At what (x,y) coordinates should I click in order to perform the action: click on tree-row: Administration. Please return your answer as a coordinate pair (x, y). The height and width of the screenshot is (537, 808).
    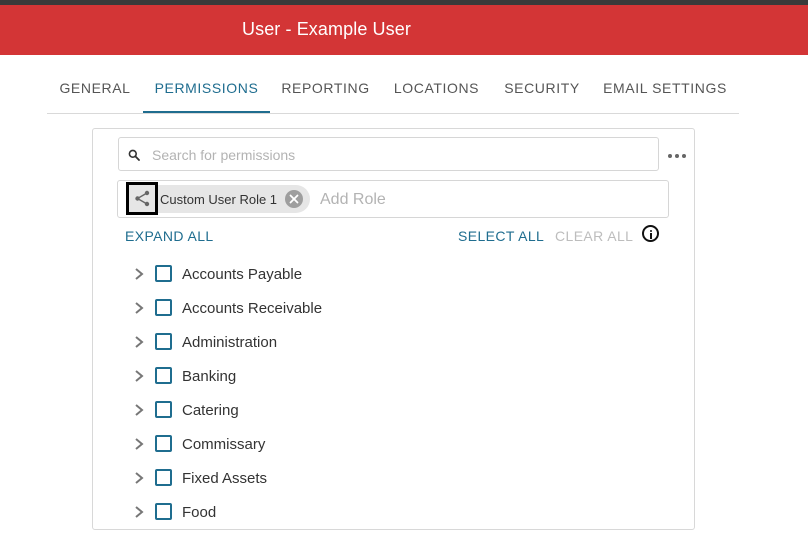
    Looking at the image, I should click on (328, 350).